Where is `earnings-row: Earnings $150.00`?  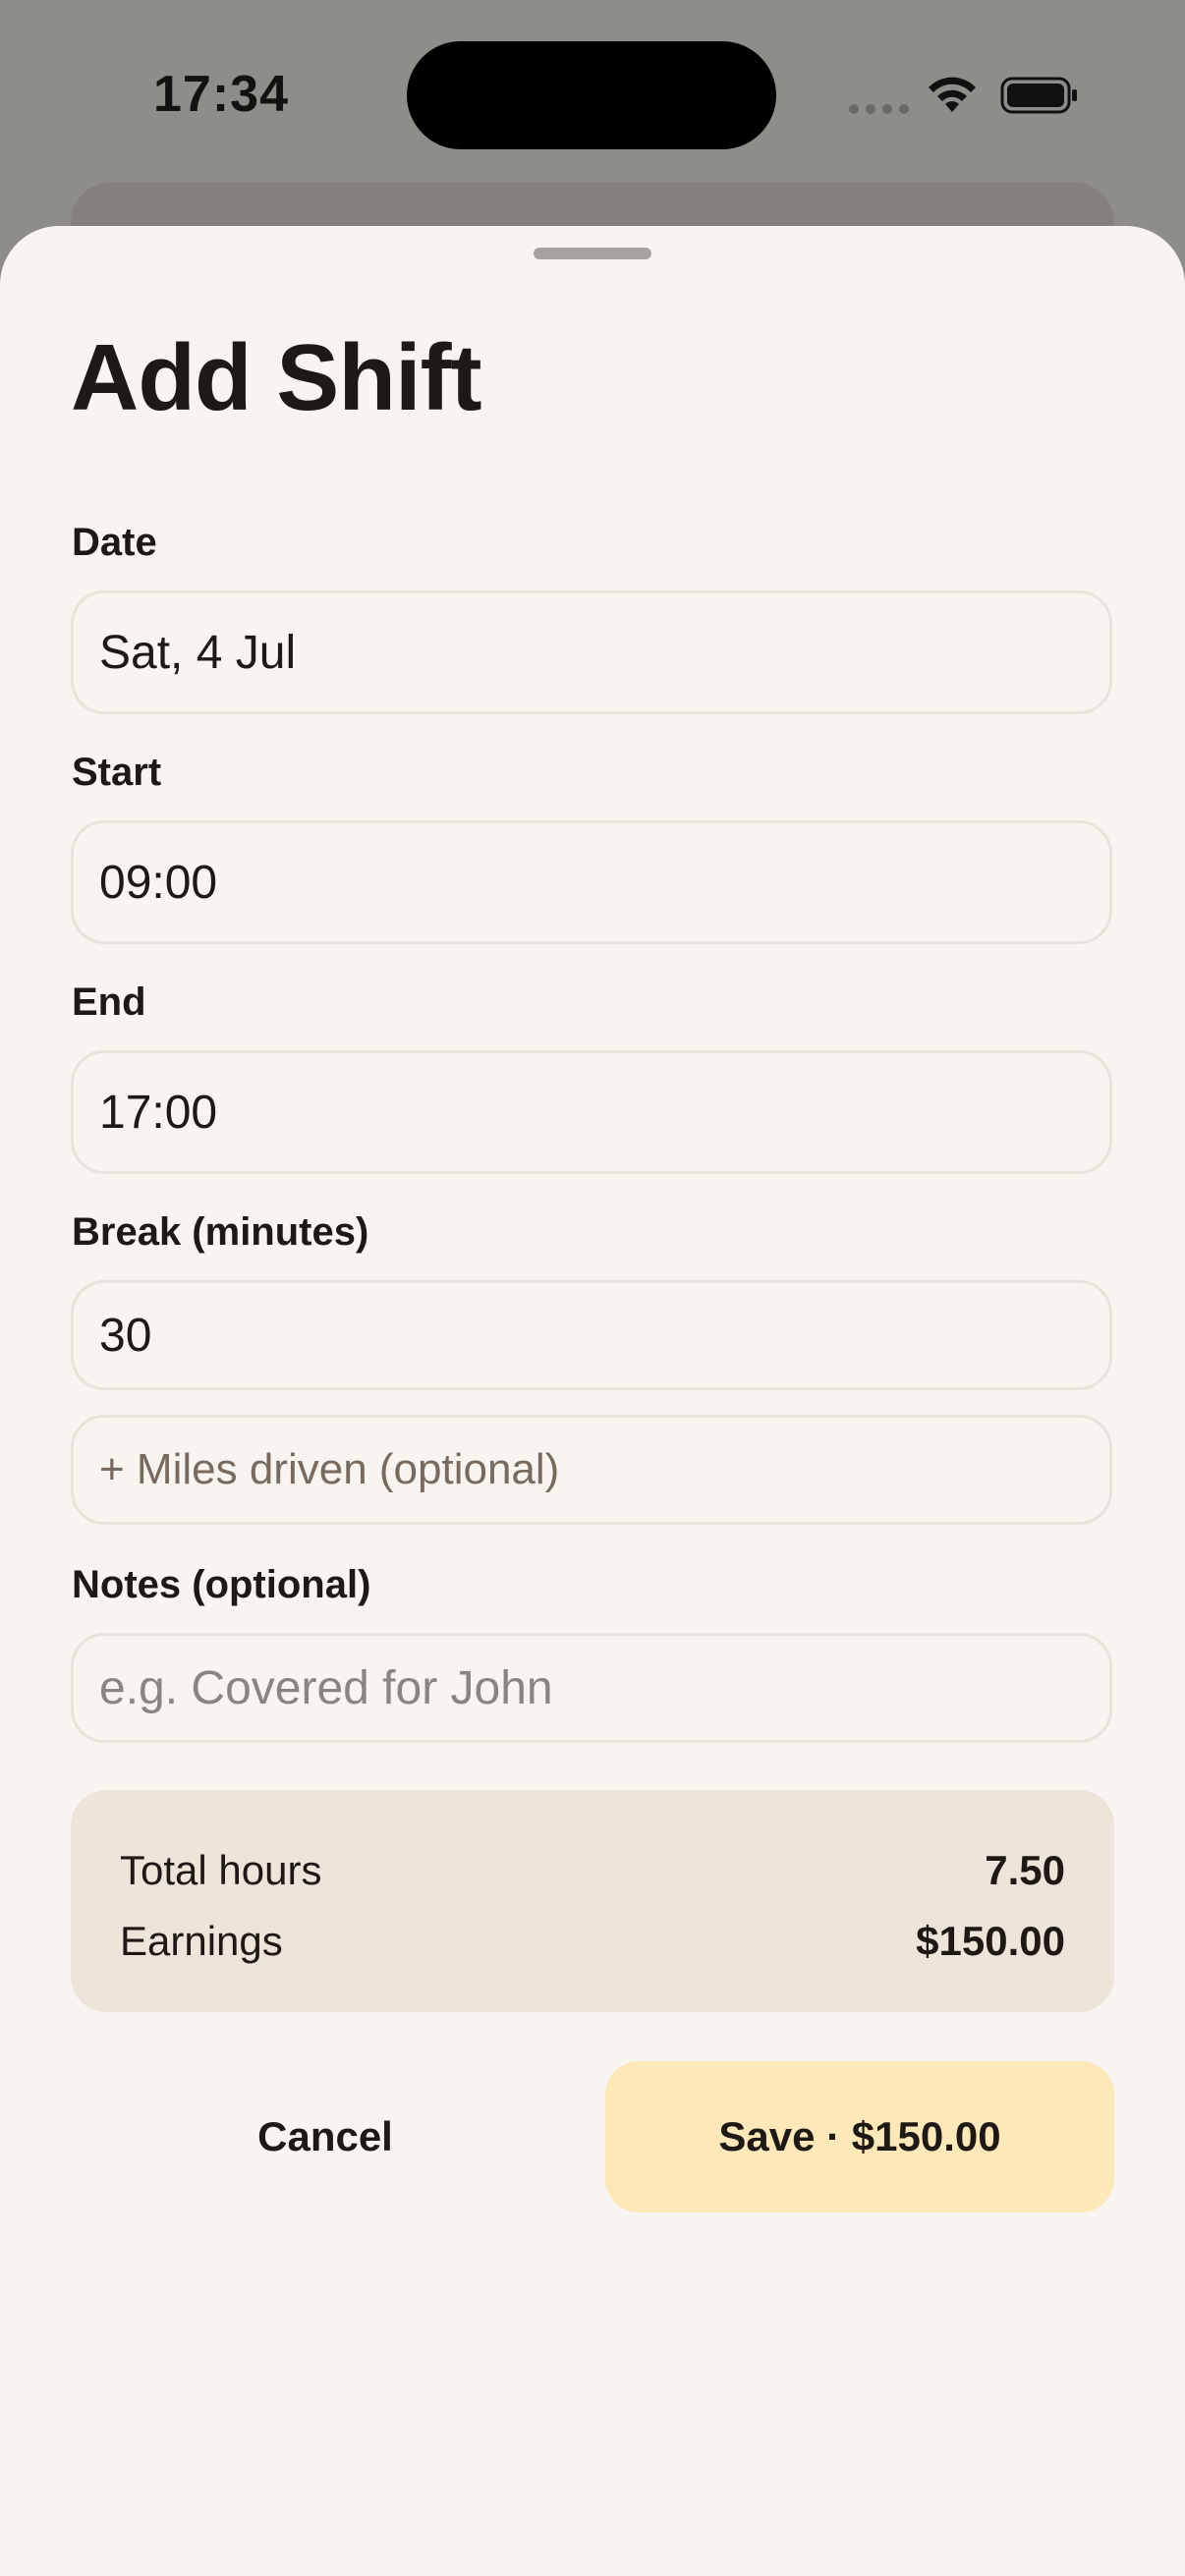
earnings-row: Earnings $150.00 is located at coordinates (592, 1941).